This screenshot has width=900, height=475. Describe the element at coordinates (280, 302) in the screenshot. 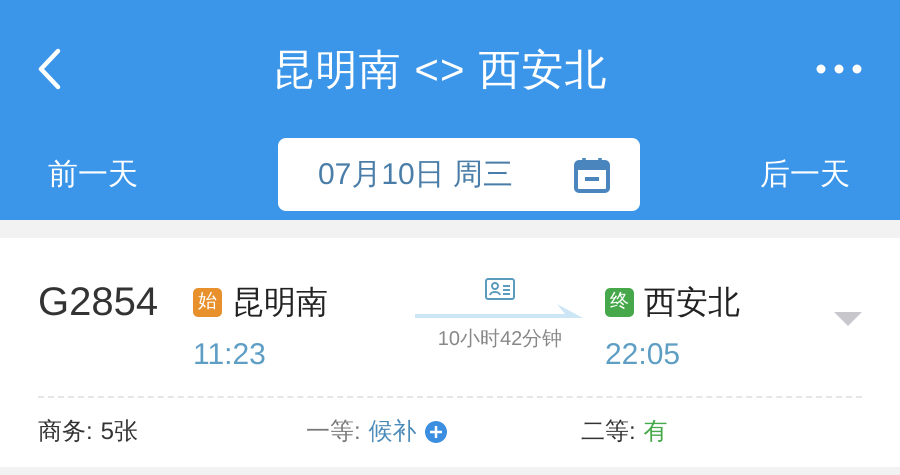

I see `station-name: 昆明南` at that location.